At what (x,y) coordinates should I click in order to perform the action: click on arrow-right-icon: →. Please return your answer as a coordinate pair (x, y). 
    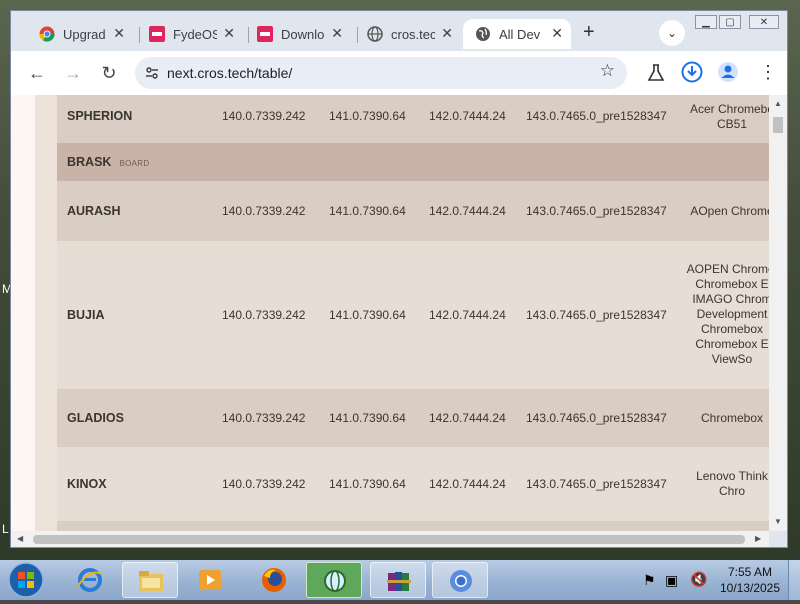
    Looking at the image, I should click on (73, 73).